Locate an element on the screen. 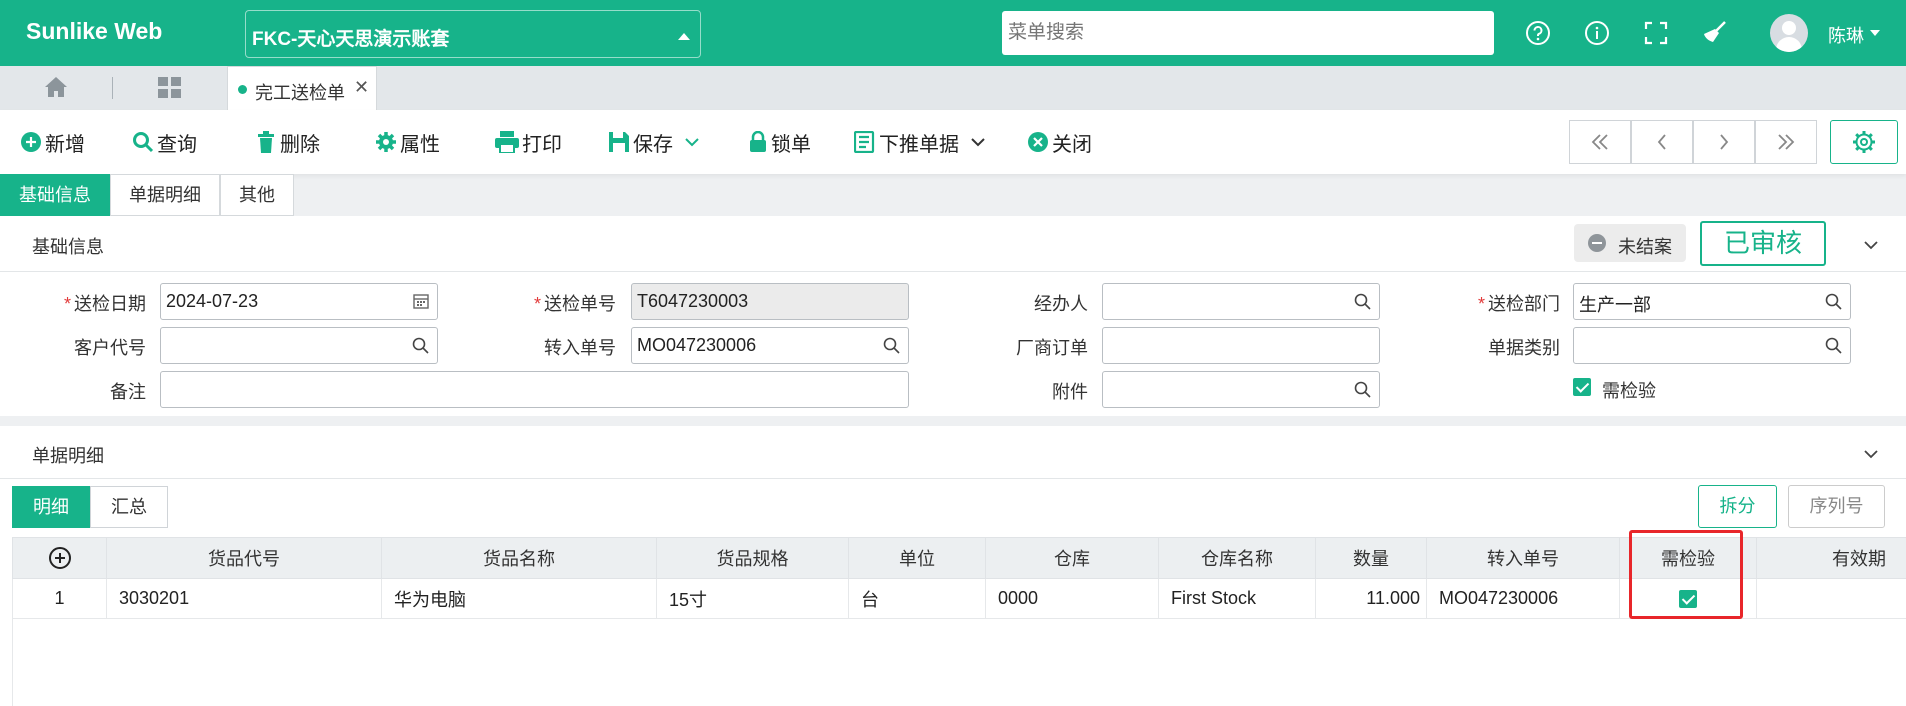  vendor-order-label: 厂商订单 is located at coordinates (1052, 348).